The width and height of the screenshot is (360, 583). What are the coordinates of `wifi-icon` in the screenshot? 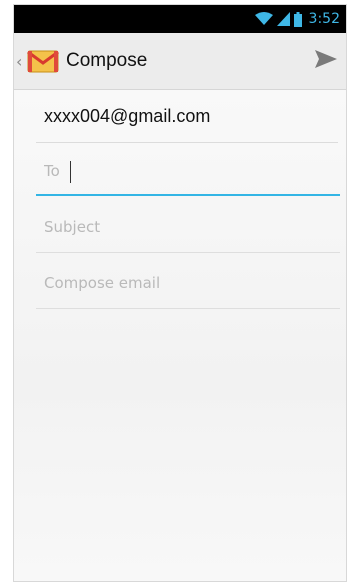 It's located at (263, 19).